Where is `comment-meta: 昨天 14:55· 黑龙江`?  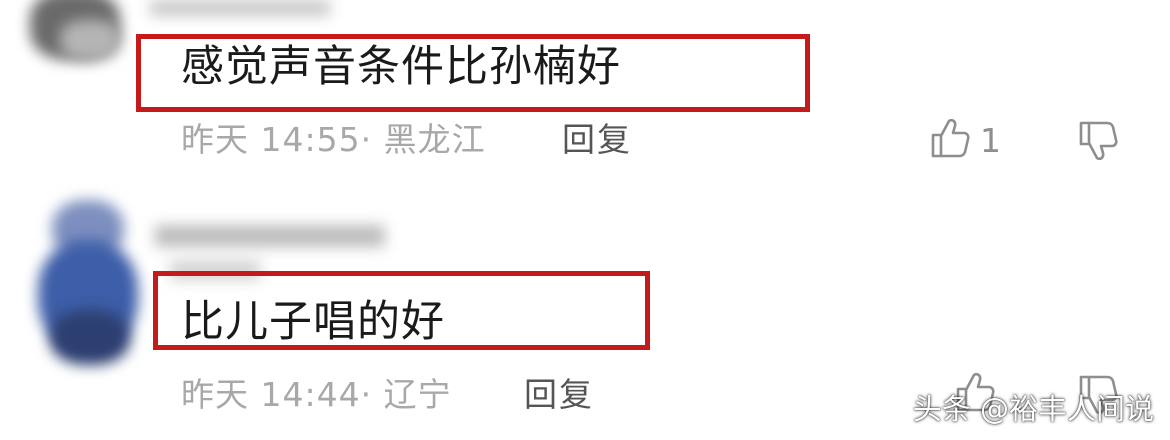 comment-meta: 昨天 14:55· 黑龙江 is located at coordinates (333, 140).